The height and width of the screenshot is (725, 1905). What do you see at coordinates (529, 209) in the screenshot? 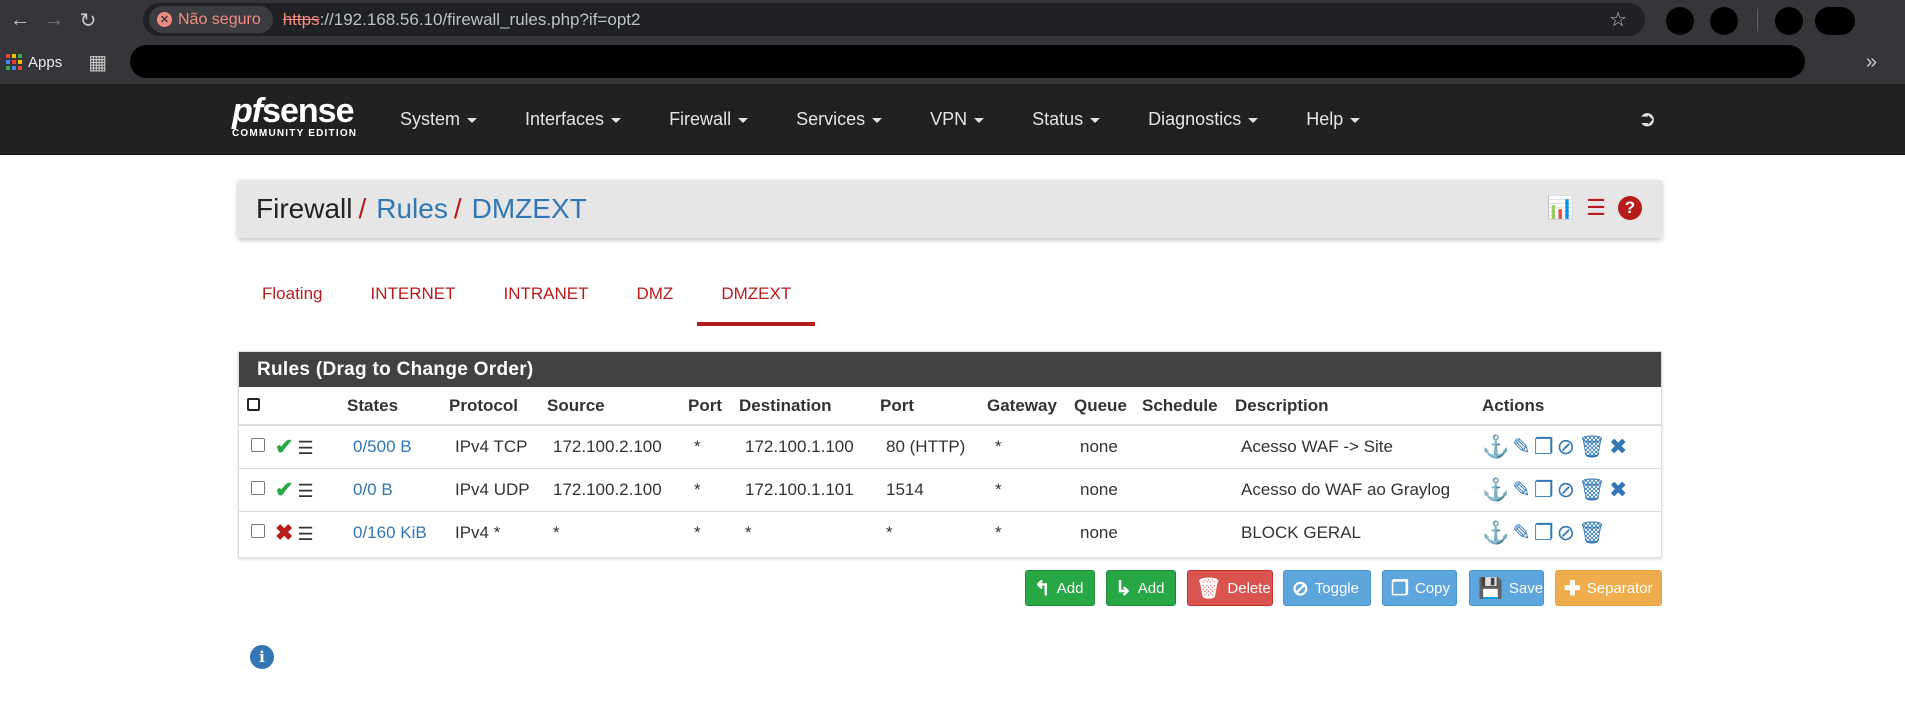
I see `breadcrumb-interface-link: DMZEXT` at bounding box center [529, 209].